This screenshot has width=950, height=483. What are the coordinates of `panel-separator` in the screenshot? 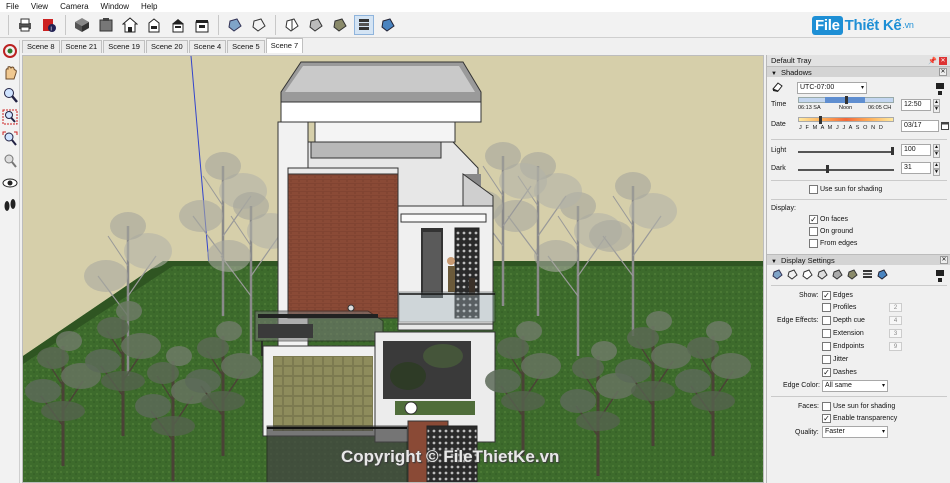 It's located at (859, 139).